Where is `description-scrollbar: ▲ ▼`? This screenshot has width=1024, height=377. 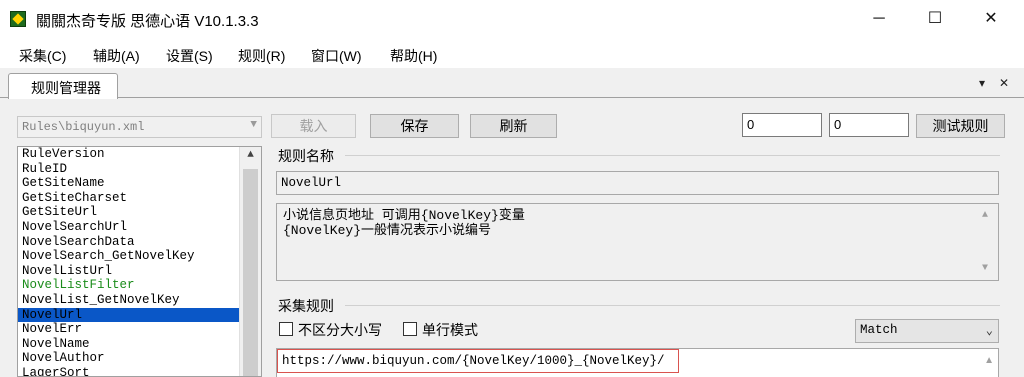
description-scrollbar: ▲ ▼ is located at coordinates (988, 242).